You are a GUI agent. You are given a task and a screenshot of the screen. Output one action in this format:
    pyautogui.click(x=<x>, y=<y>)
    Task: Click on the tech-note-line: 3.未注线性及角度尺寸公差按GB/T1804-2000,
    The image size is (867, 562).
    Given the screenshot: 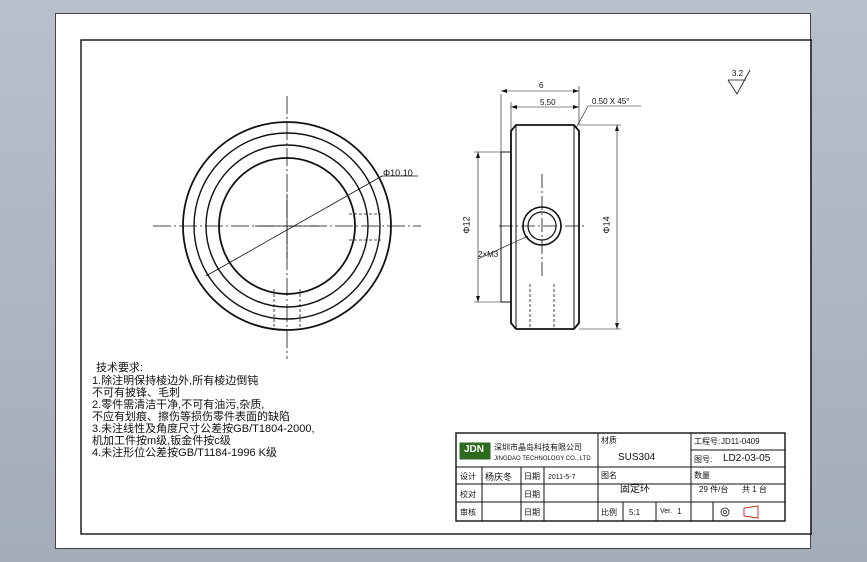 What is the action you would take?
    pyautogui.click(x=203, y=429)
    